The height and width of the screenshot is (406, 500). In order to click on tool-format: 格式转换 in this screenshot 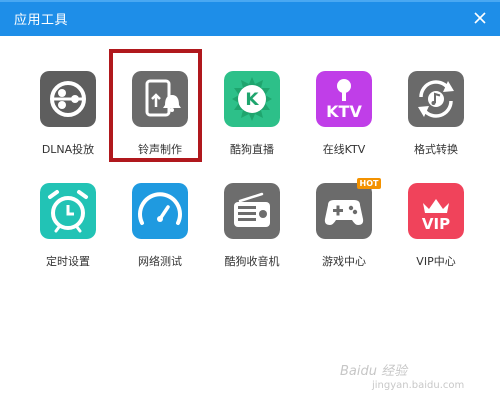, I will do `click(436, 123)`.